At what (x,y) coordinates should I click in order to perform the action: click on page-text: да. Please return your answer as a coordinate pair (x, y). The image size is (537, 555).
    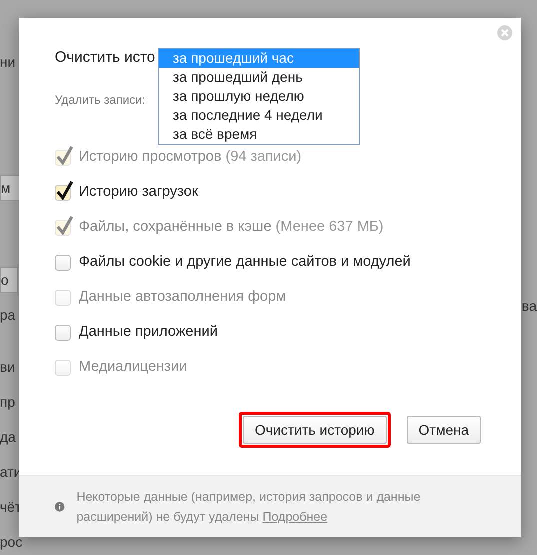
    Looking at the image, I should click on (8, 437).